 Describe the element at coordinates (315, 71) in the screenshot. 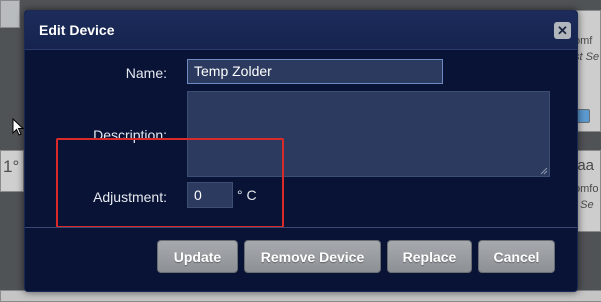

I see `name-input: Temp Zolder` at that location.